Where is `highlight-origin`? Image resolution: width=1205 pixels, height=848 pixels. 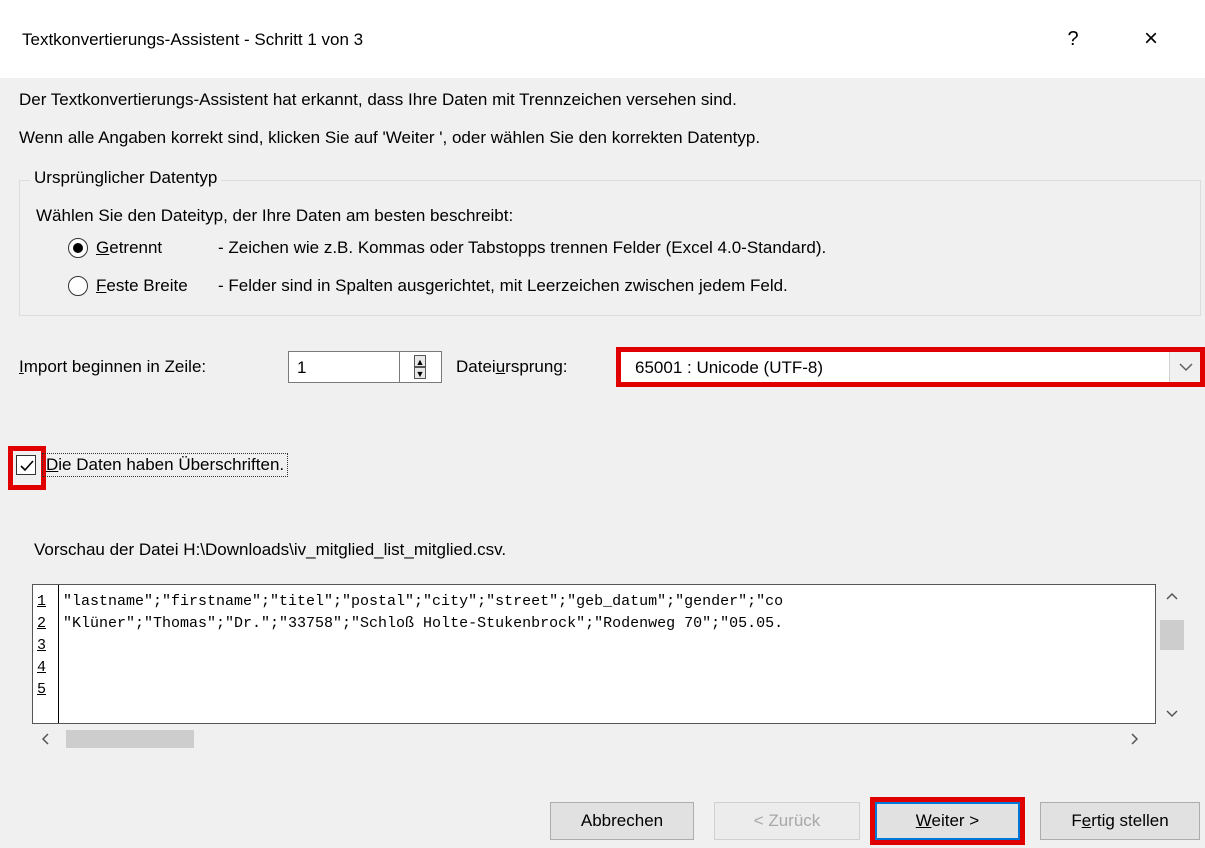
highlight-origin is located at coordinates (910, 367).